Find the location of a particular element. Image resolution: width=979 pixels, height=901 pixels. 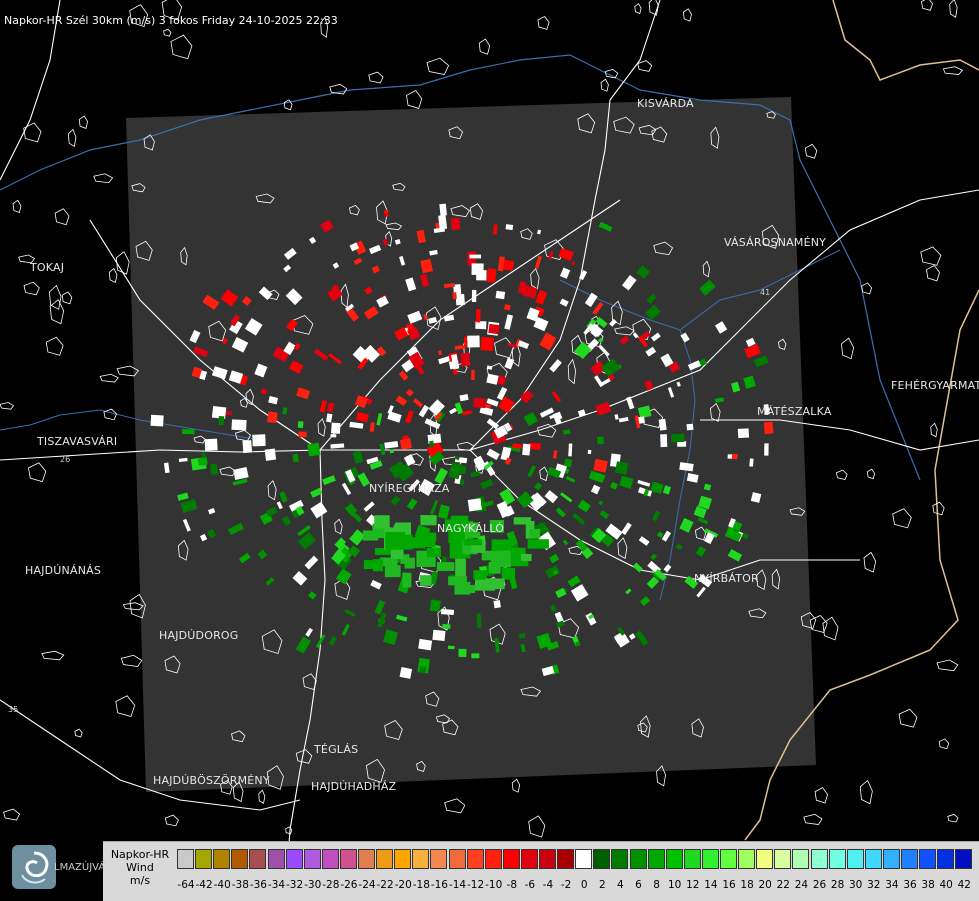

city-label-nagykallo: NAGYKÁLLÓ is located at coordinates (471, 528).